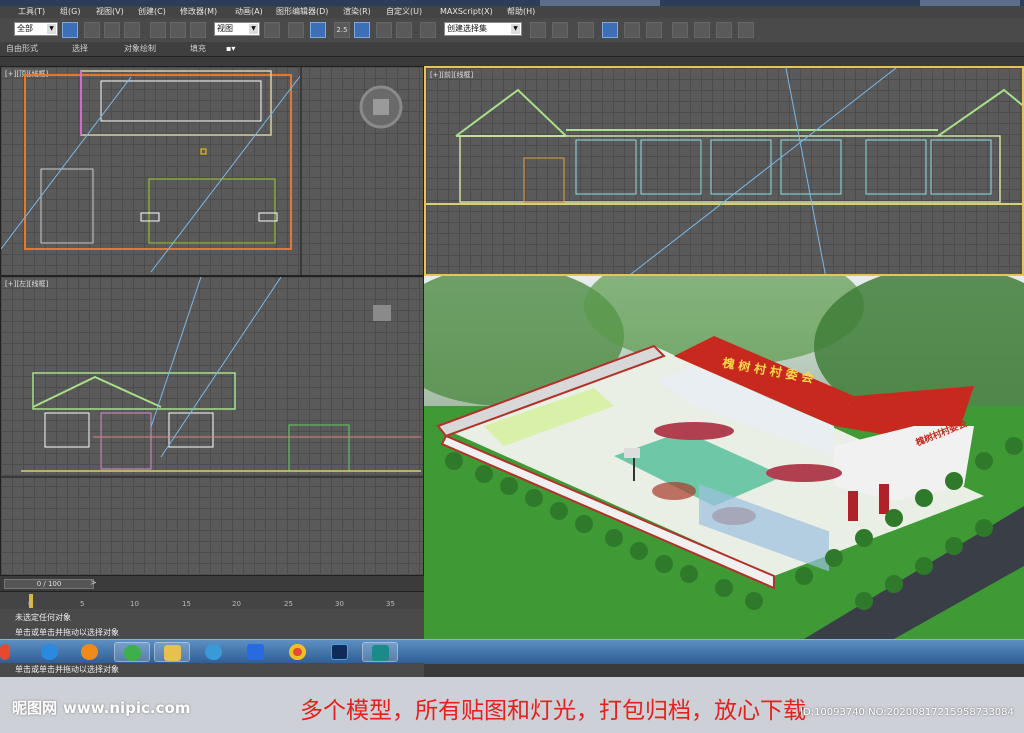 The width and height of the screenshot is (1024, 733). I want to click on image-id: ID:10093740 NO:20200817215958733084, so click(907, 712).